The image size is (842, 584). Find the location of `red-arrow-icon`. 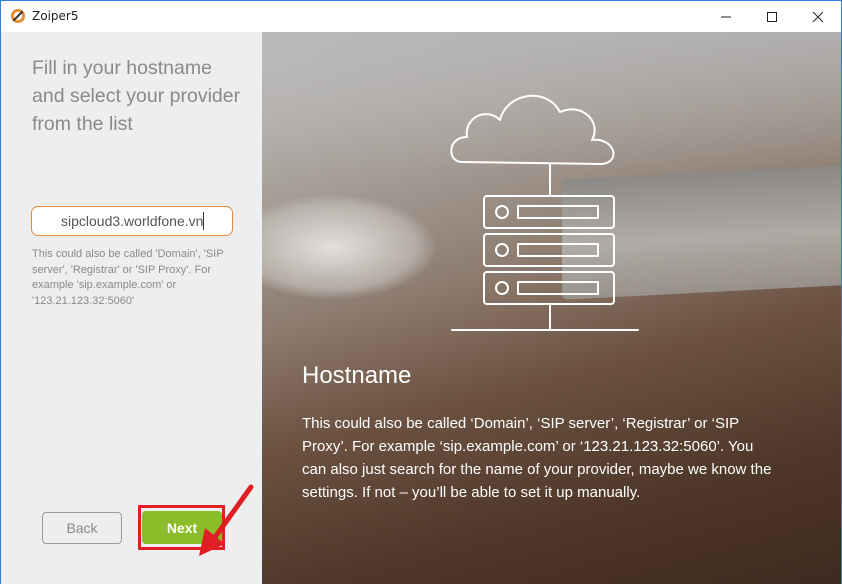

red-arrow-icon is located at coordinates (226, 520).